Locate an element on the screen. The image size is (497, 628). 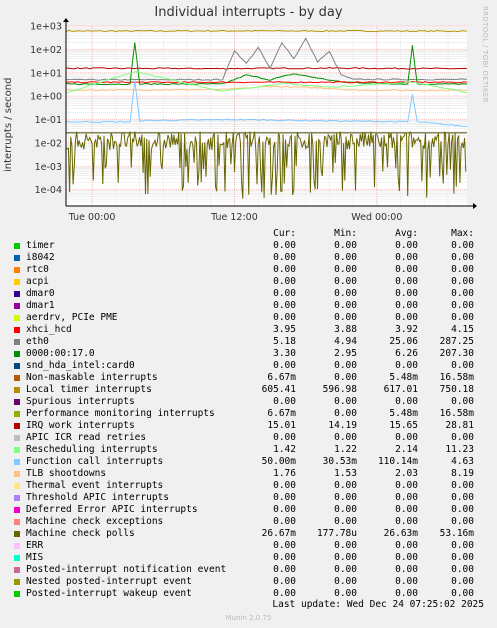
legend-label: Machine check polls is located at coordinates (80, 533).